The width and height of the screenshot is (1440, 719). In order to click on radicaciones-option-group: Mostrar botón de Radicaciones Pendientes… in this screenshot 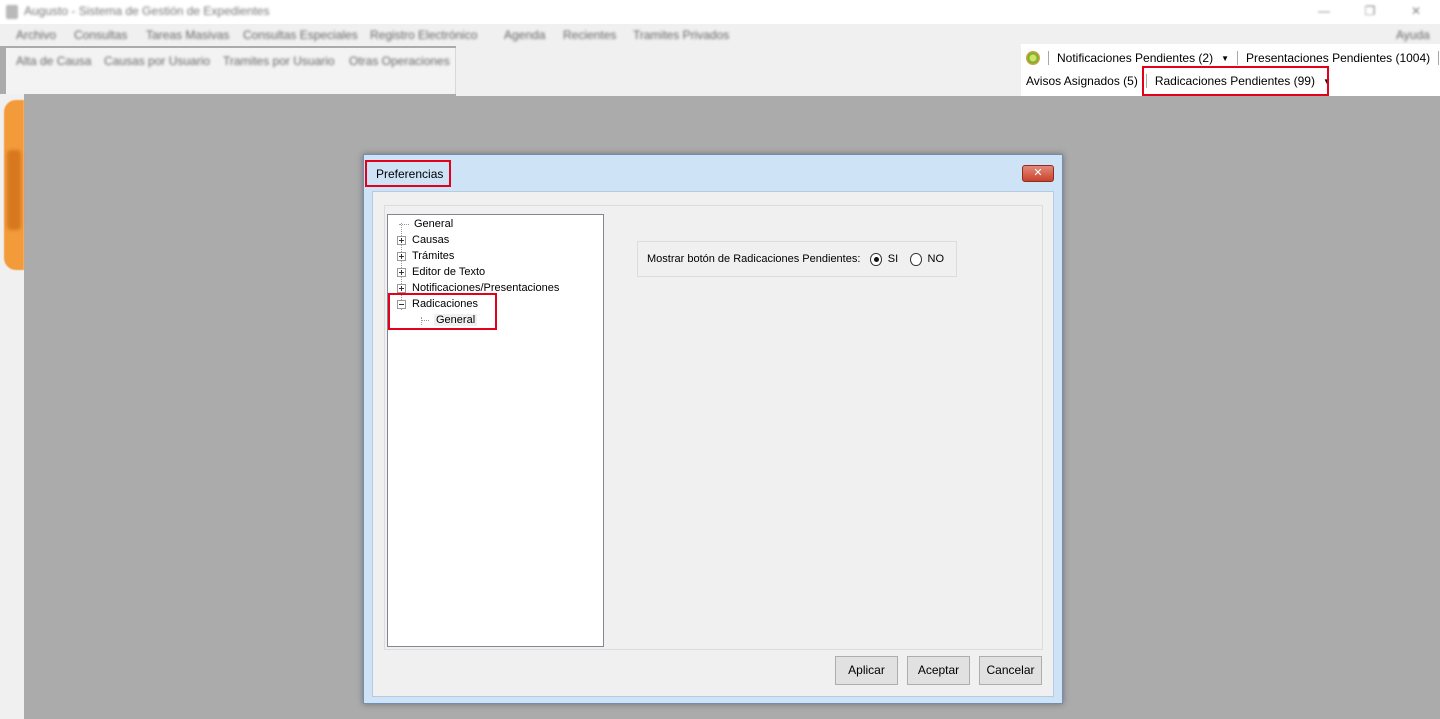, I will do `click(797, 259)`.